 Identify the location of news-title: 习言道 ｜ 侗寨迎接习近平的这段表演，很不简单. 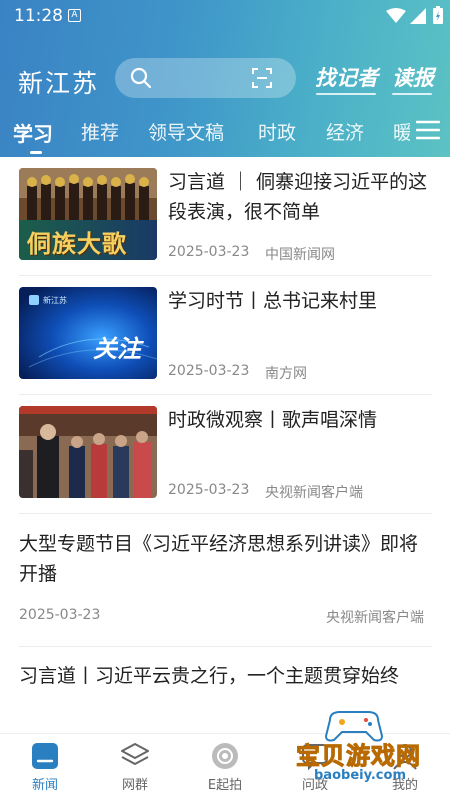
(299, 197).